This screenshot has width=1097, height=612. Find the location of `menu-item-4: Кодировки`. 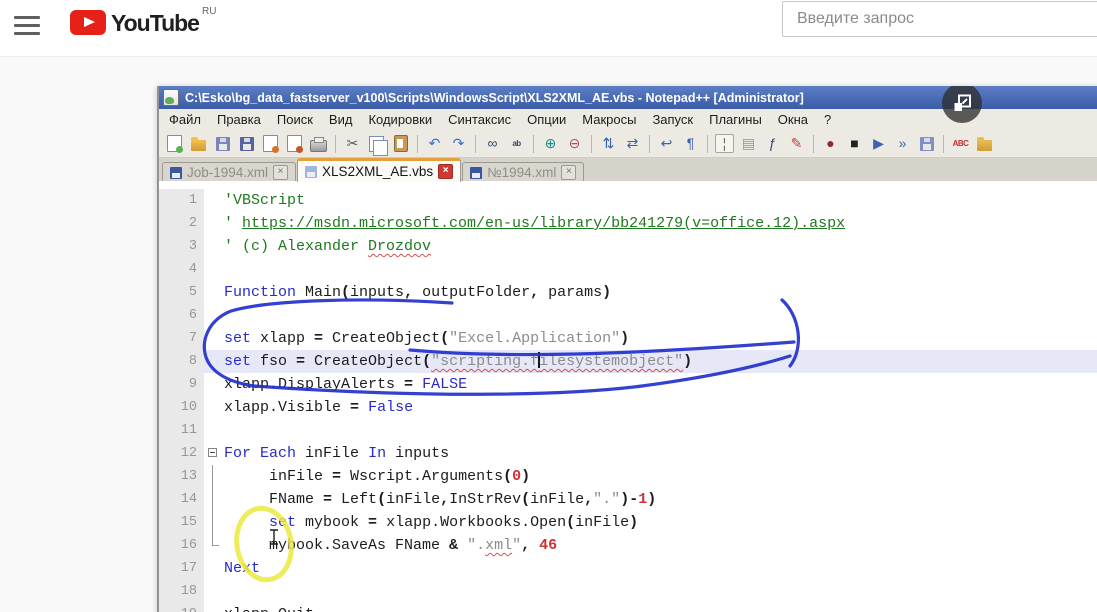

menu-item-4: Кодировки is located at coordinates (400, 119).